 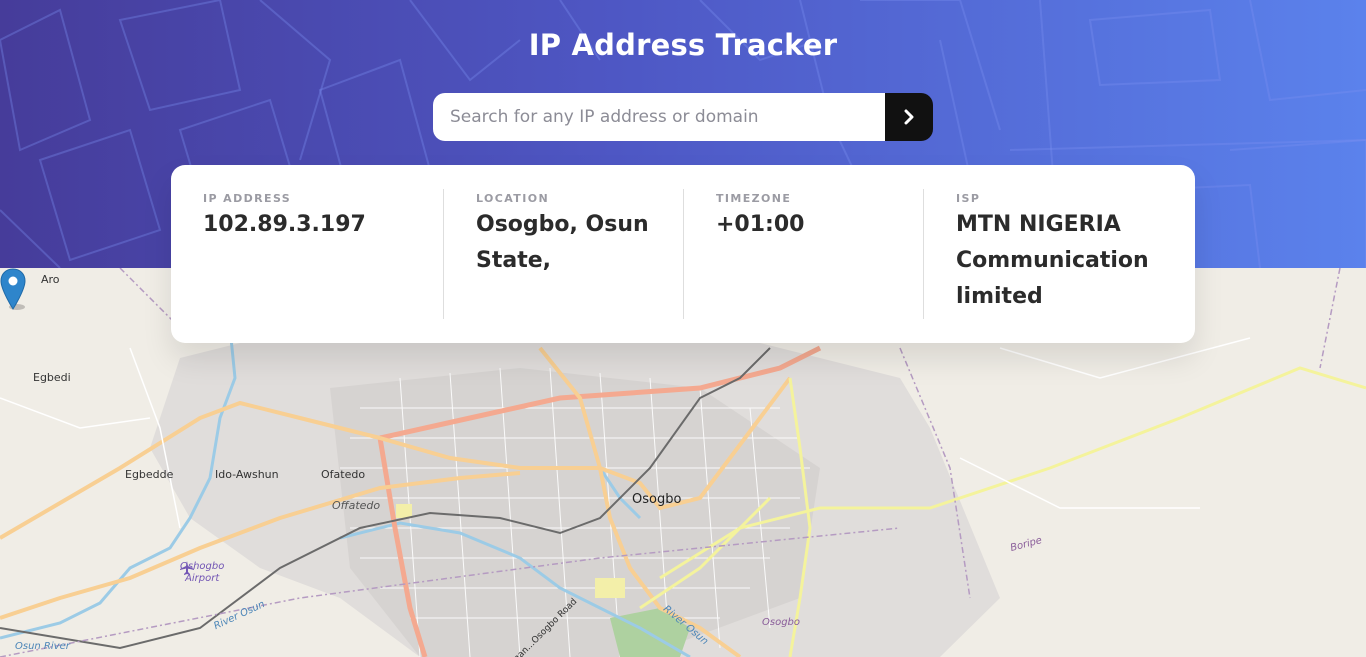 I want to click on timezone-label: TIMEZONE, so click(x=754, y=198).